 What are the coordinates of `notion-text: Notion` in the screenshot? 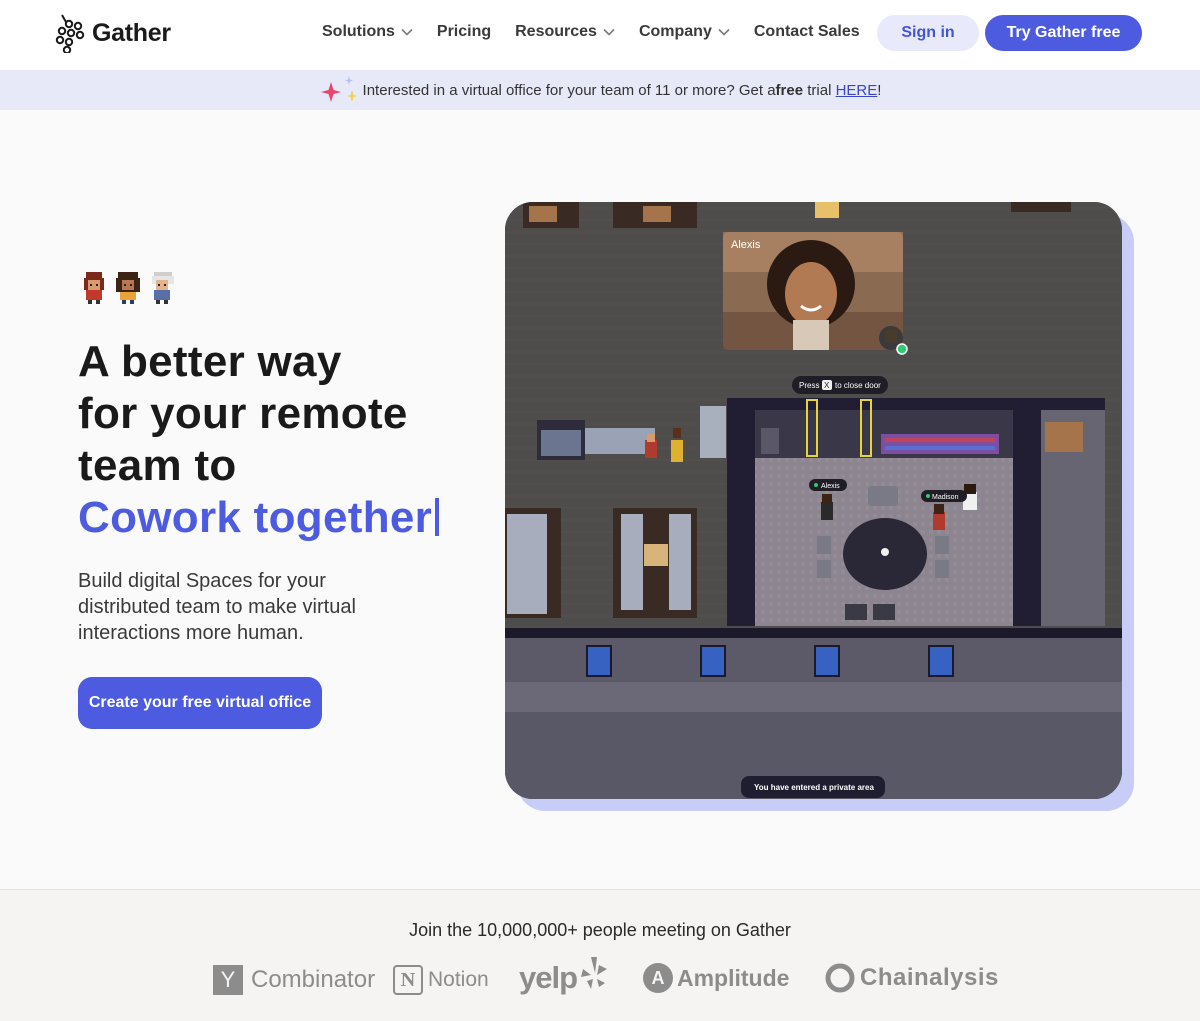 It's located at (458, 979).